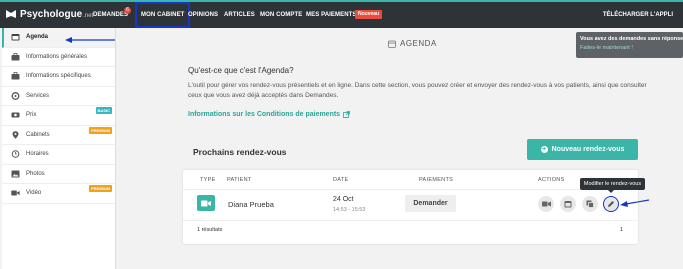  Describe the element at coordinates (58, 174) in the screenshot. I see `sidebar-item-photos: Photos` at that location.